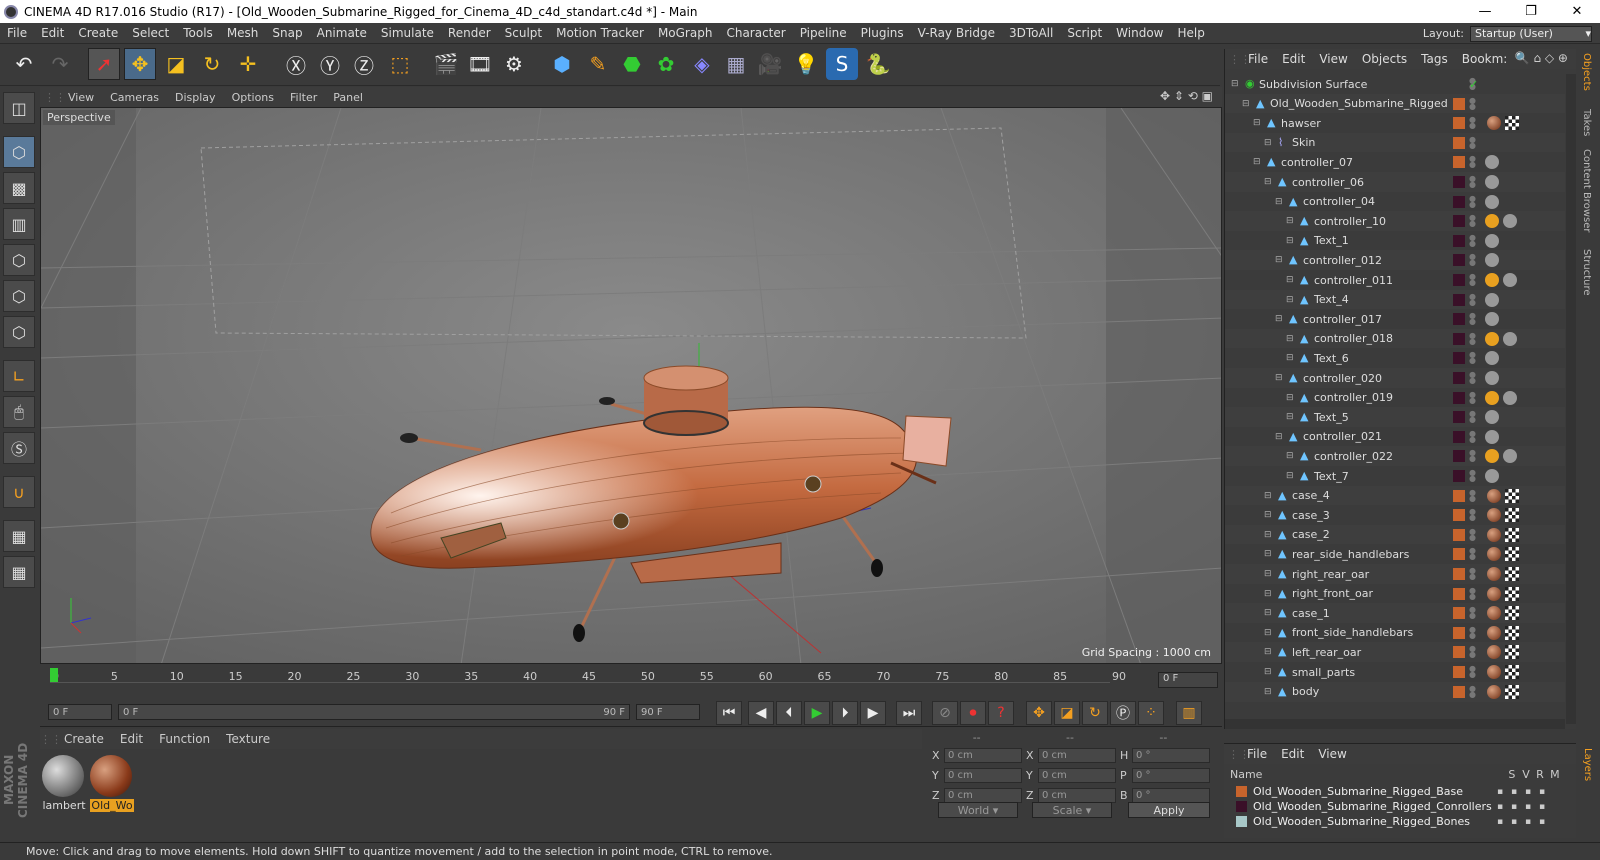 The width and height of the screenshot is (1600, 860). Describe the element at coordinates (243, 33) in the screenshot. I see `menu-mesh: Mesh` at that location.